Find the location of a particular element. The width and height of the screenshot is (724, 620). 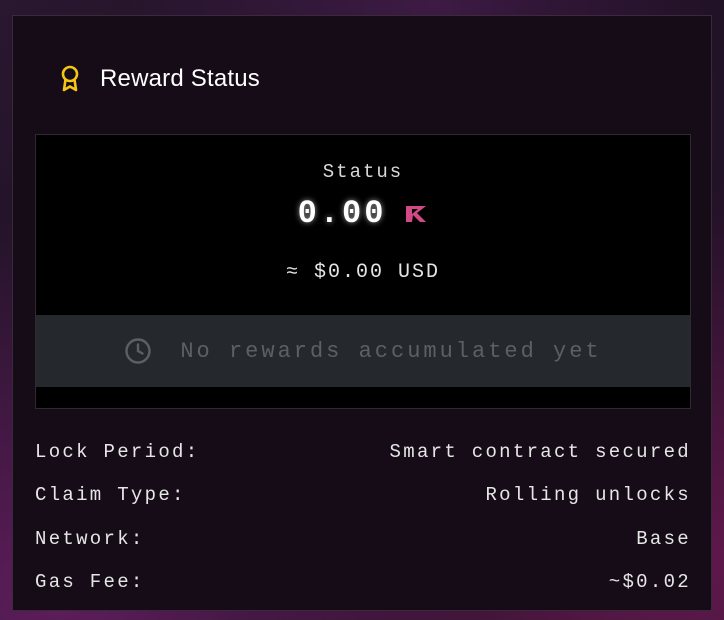

detail-label: Claim Type: is located at coordinates (110, 495).